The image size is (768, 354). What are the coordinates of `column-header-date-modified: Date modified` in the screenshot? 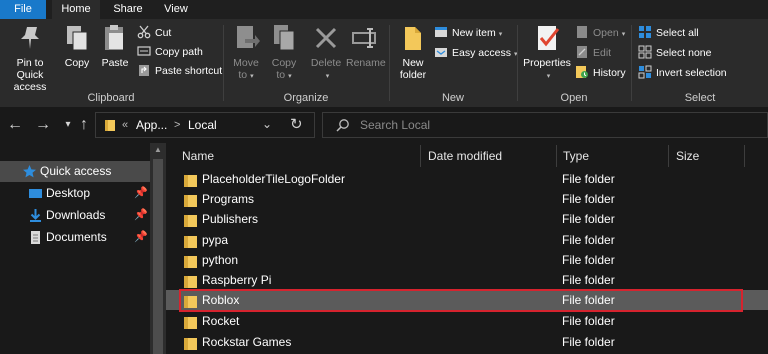 It's located at (465, 156).